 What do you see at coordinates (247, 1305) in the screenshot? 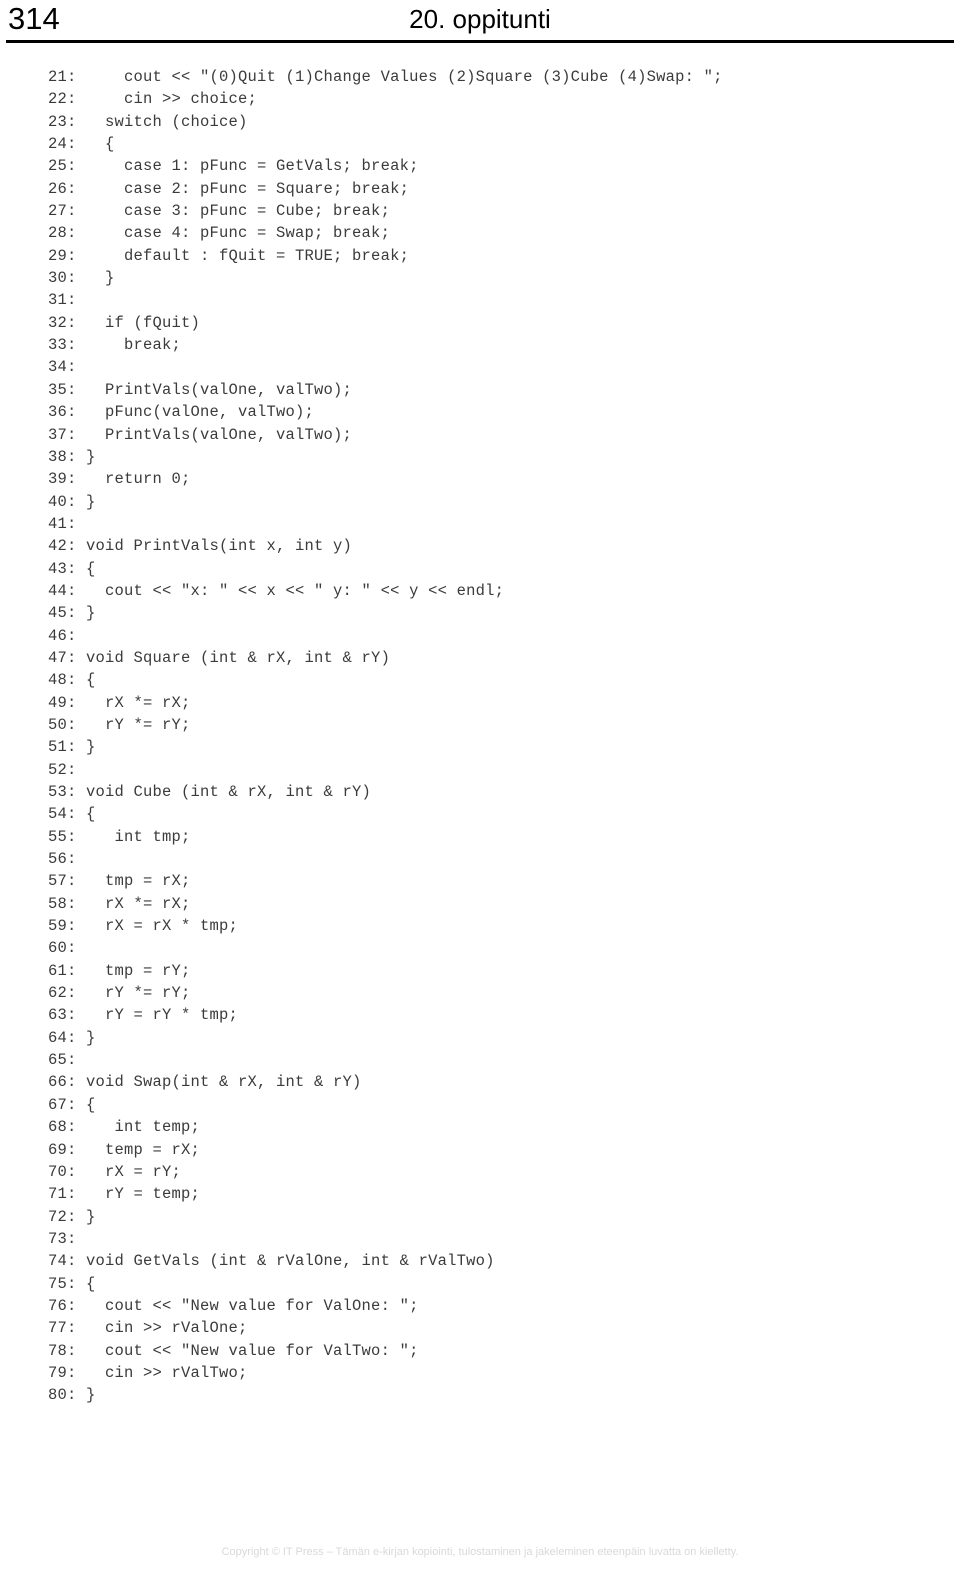
I see `code-line-text: cout << "New value for ValOne: ";` at bounding box center [247, 1305].